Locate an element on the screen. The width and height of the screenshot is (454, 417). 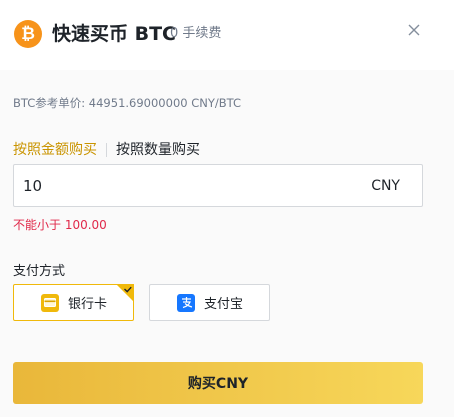
alipay-label: 支付宝 is located at coordinates (224, 304).